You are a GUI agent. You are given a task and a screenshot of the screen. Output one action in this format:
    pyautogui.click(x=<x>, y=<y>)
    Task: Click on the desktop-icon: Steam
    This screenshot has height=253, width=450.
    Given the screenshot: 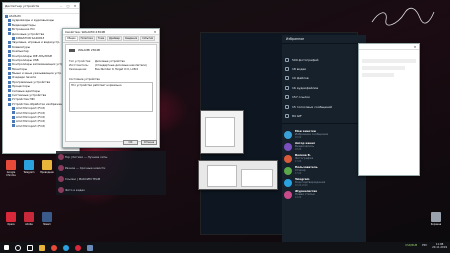 What is the action you would take?
    pyautogui.click(x=47, y=219)
    